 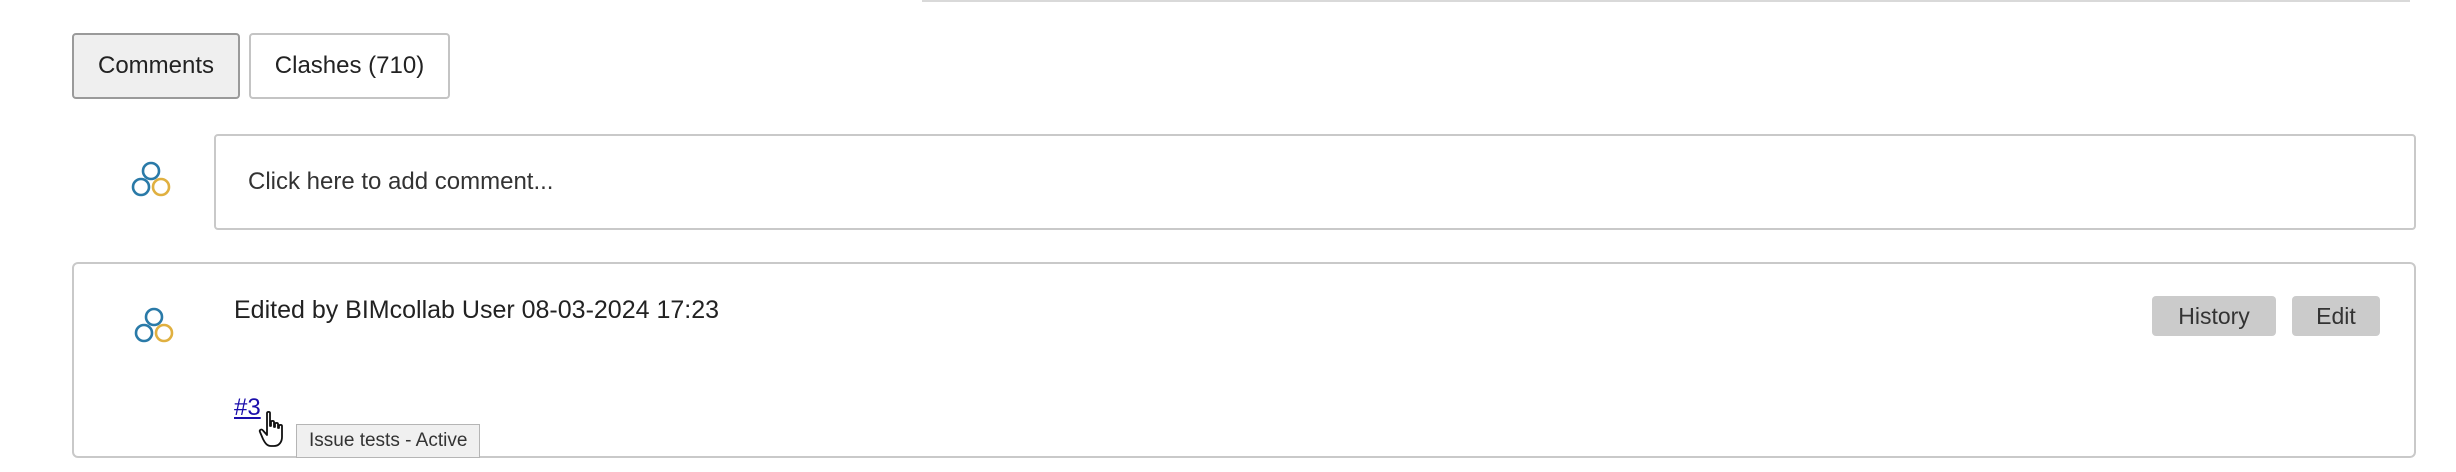 I want to click on top-divider, so click(x=1666, y=1).